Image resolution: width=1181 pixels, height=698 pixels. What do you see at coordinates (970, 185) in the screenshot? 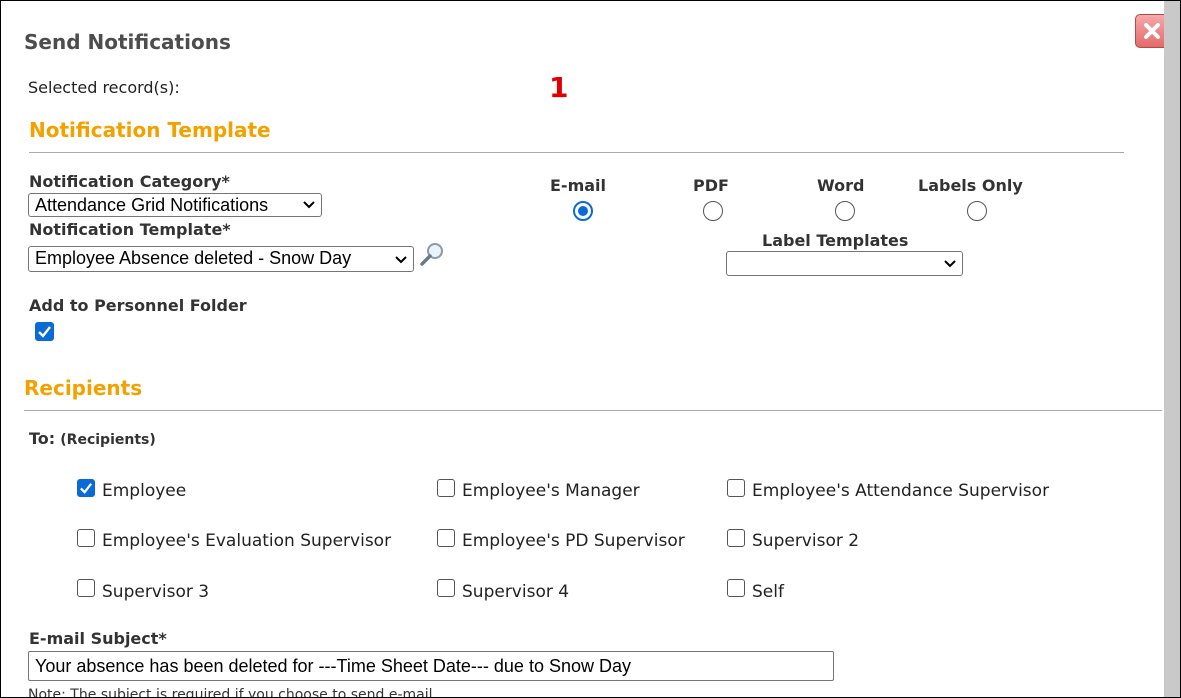
I see `format-label-labels-only: Labels Only` at bounding box center [970, 185].